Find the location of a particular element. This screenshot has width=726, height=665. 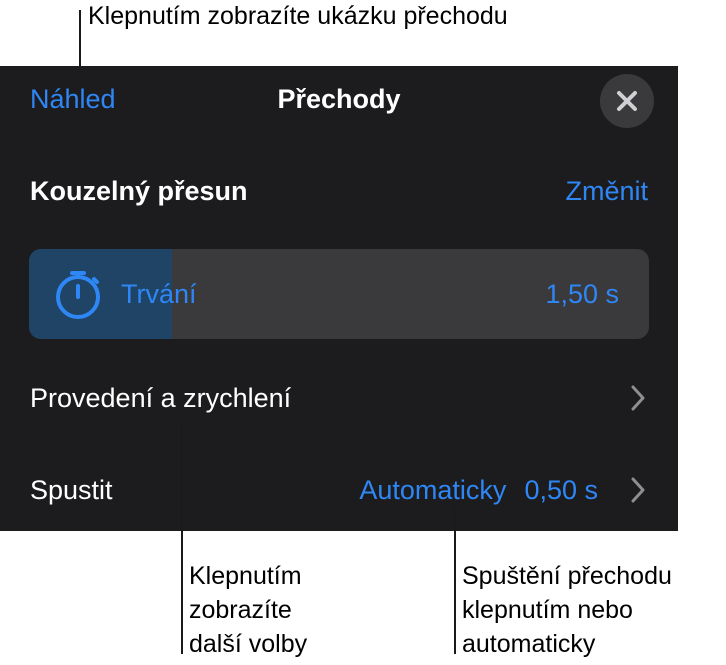

callout-start-line-1: Spuštění přechodu is located at coordinates (567, 576).